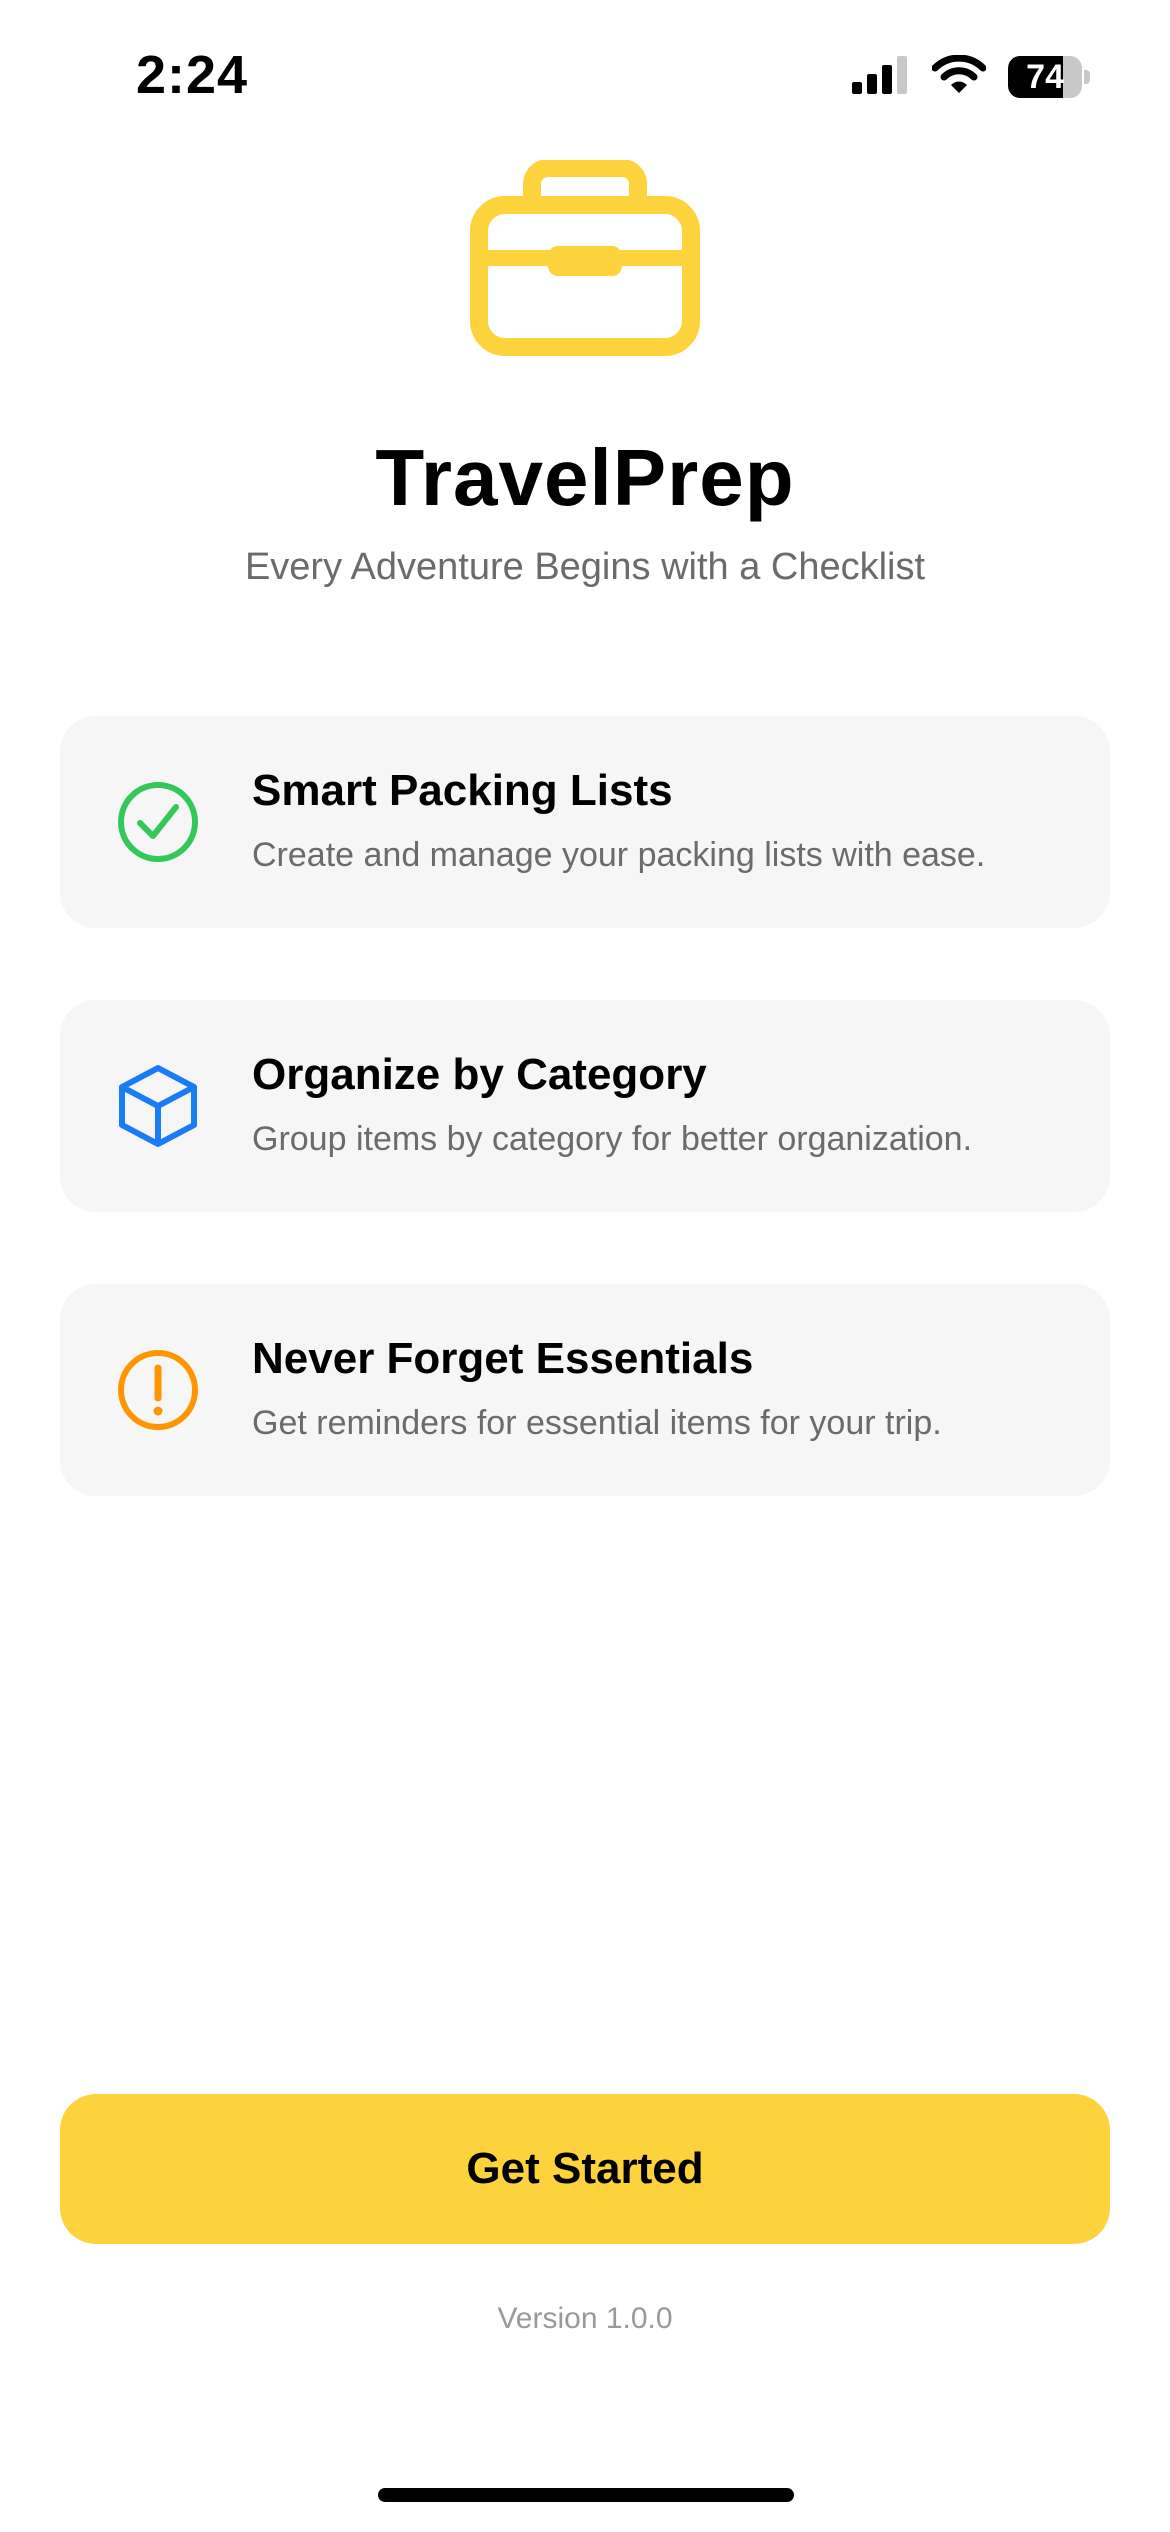 This screenshot has height=2532, width=1170. Describe the element at coordinates (585, 567) in the screenshot. I see `app-subtitle: Every Adventure Begins with a Checklist` at that location.